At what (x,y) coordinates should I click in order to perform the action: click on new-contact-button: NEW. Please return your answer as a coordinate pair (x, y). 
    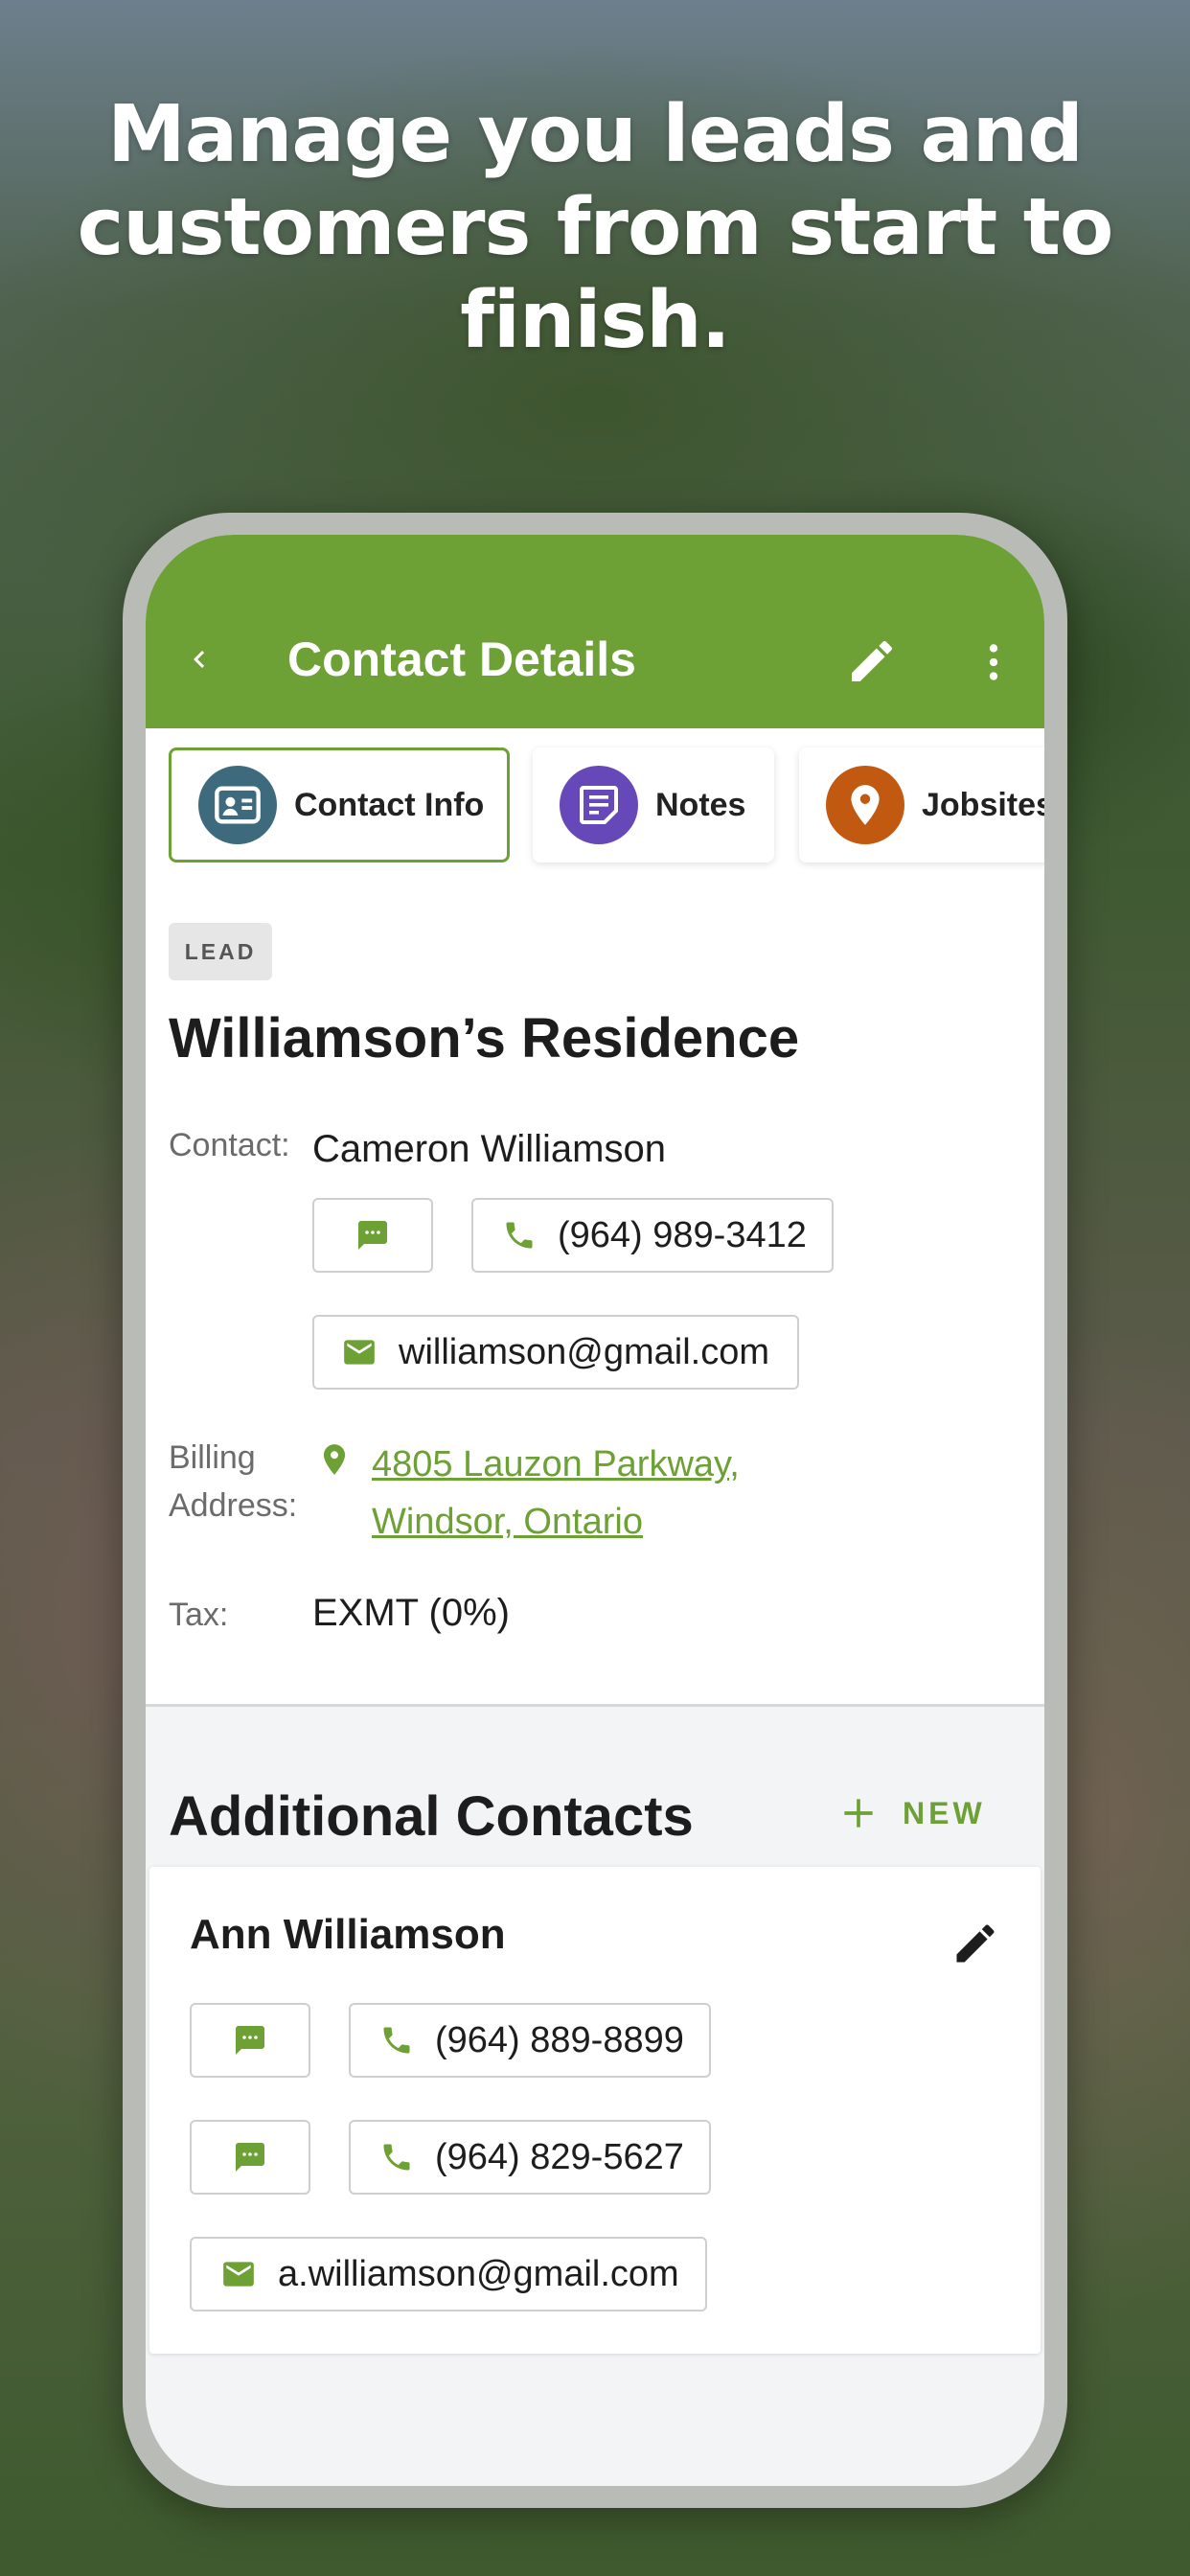
    Looking at the image, I should click on (912, 1813).